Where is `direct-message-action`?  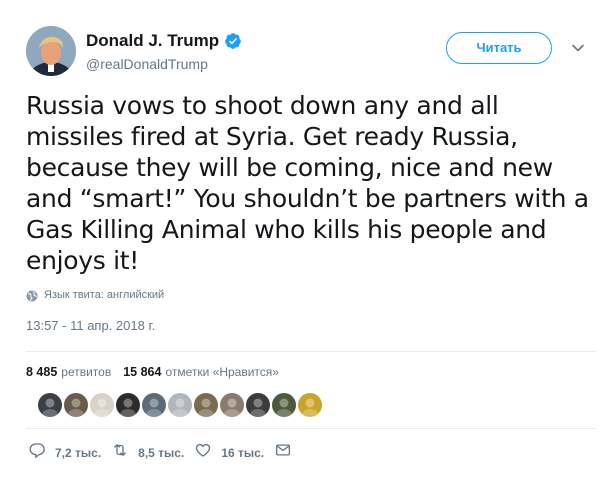 direct-message-action is located at coordinates (283, 452).